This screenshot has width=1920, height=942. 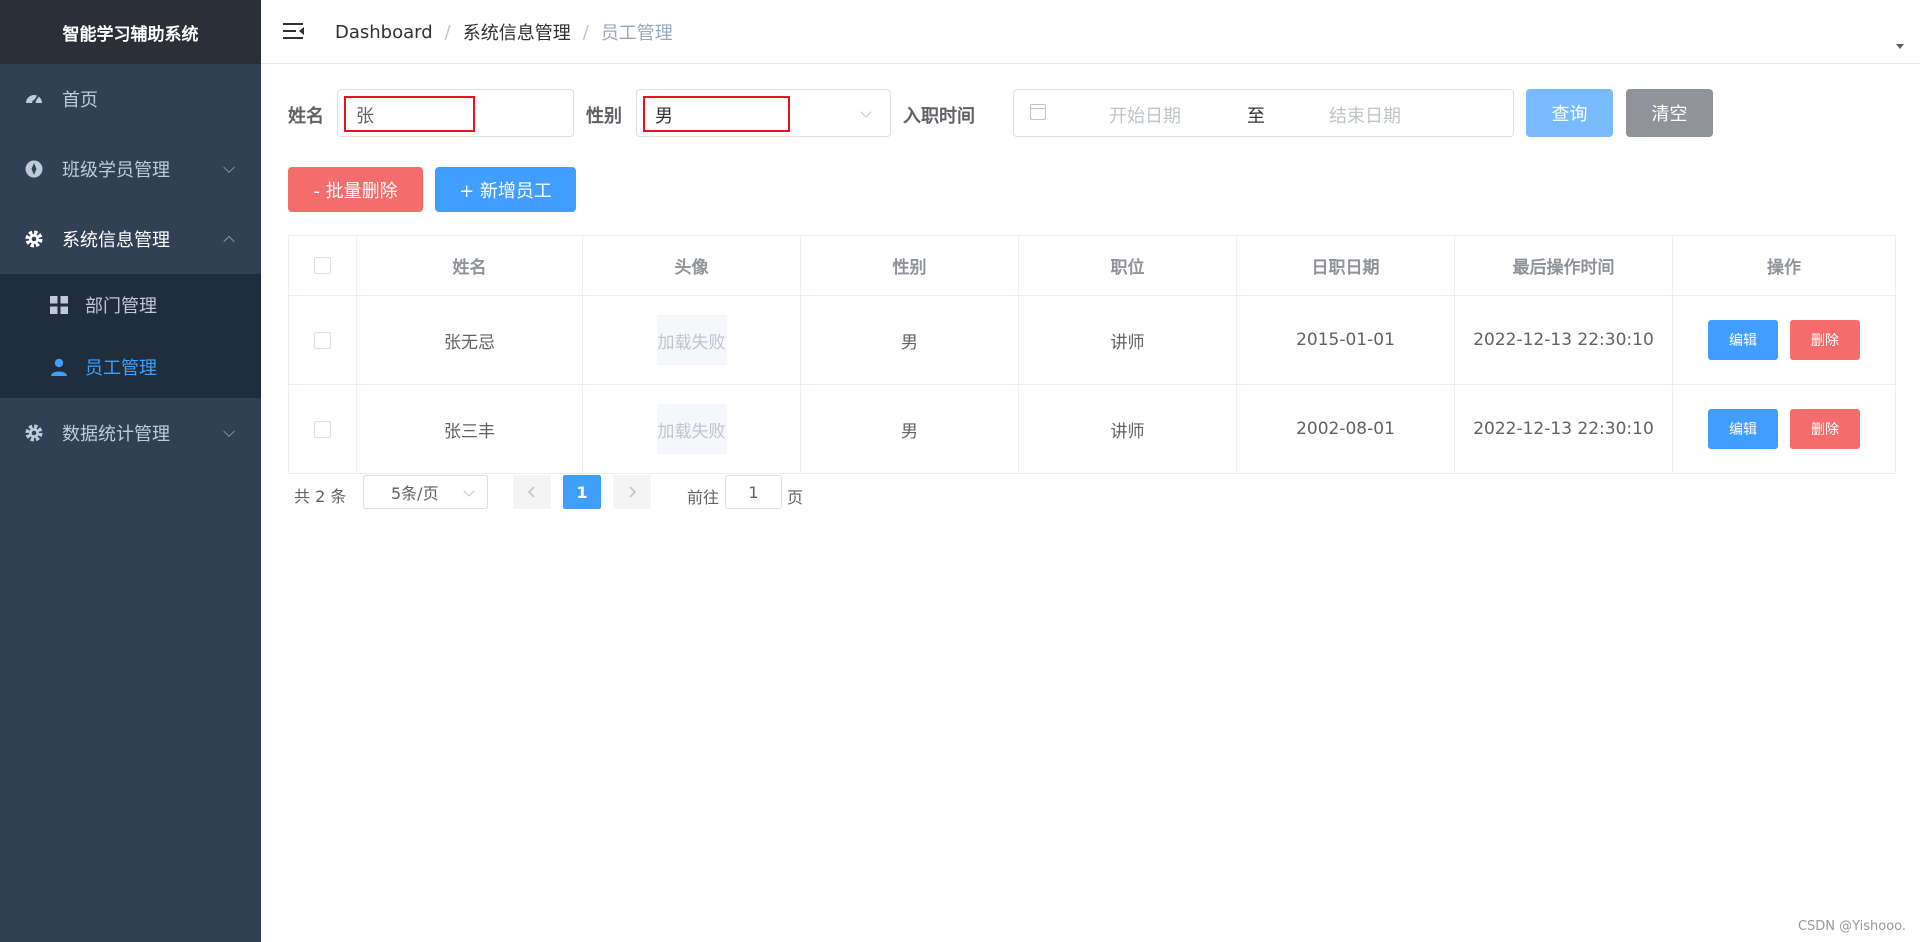 I want to click on navbar: Dashboard / 系统信息管理 / 员工管理, so click(x=1090, y=32).